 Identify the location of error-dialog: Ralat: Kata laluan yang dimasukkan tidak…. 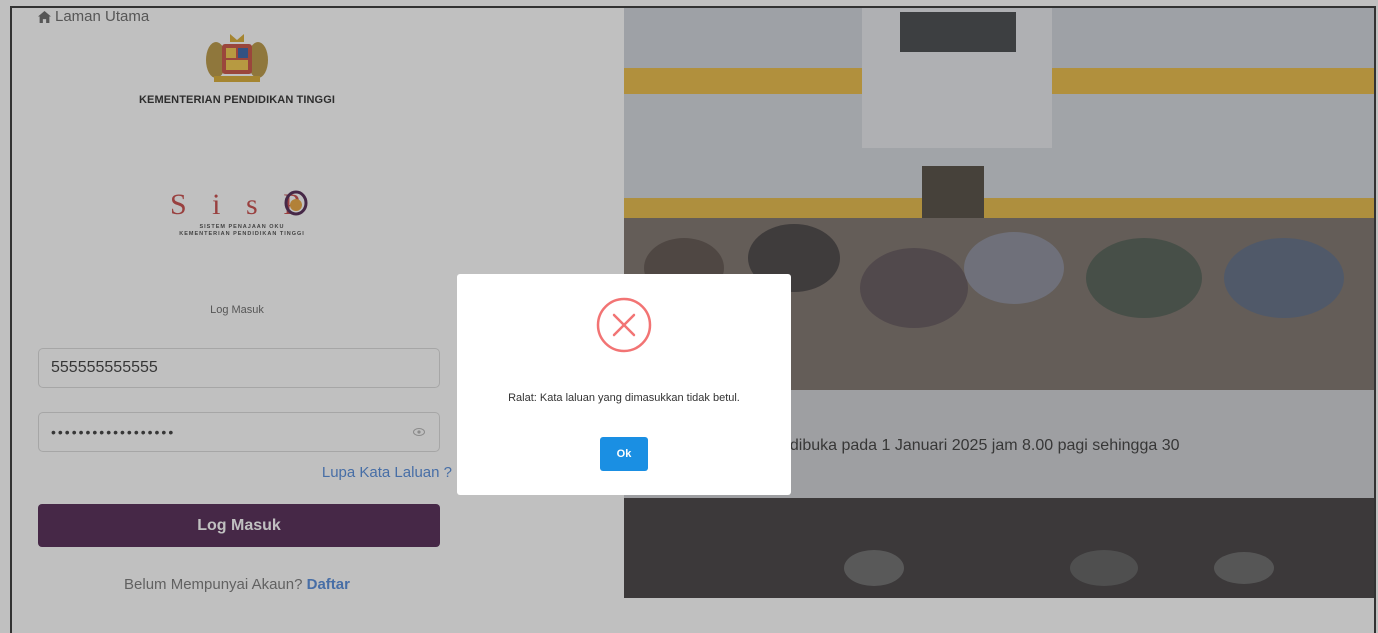
(624, 384).